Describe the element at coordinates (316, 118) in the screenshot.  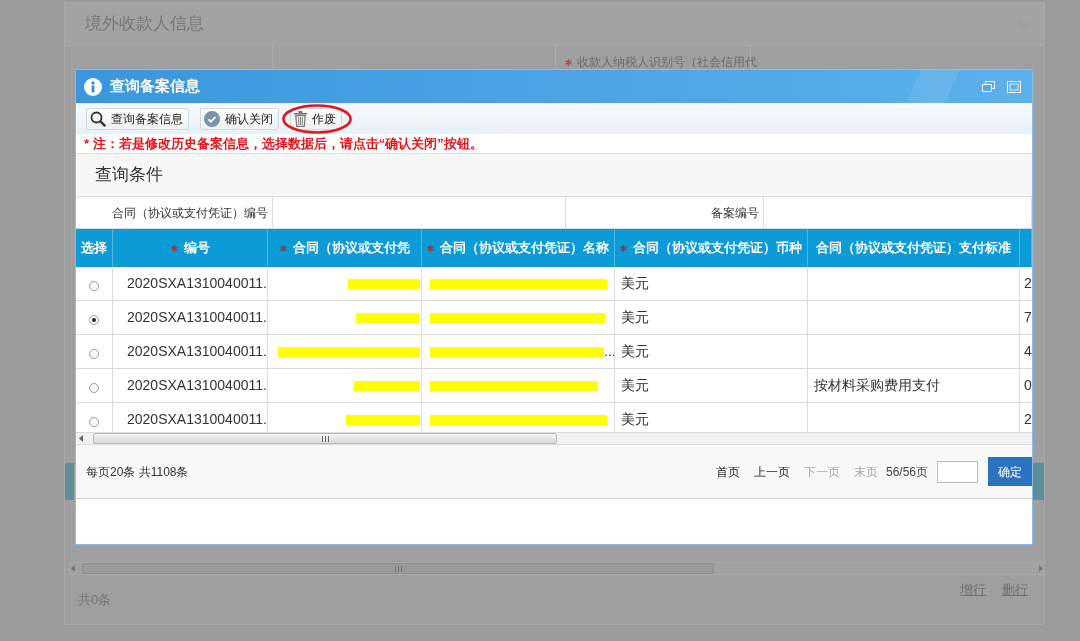
I see `toolbar-button: 作废` at that location.